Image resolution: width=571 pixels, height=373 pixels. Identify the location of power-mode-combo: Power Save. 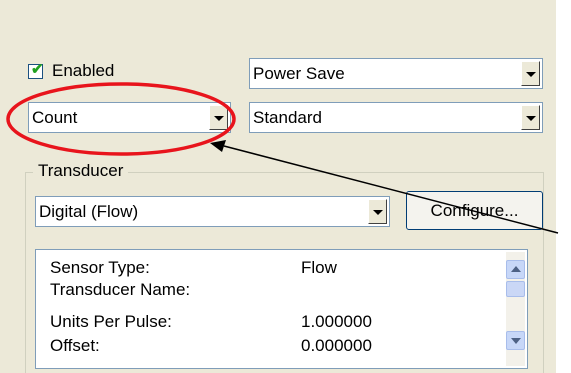
(396, 73).